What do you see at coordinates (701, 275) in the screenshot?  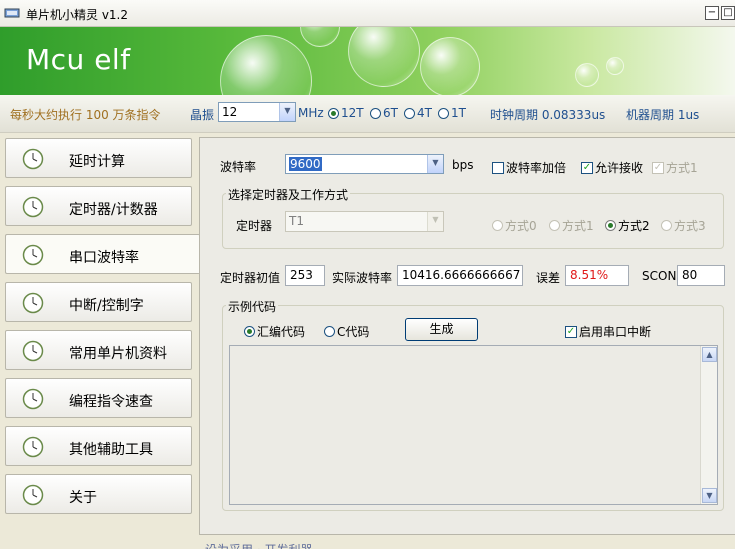 I see `scon-field: 80` at bounding box center [701, 275].